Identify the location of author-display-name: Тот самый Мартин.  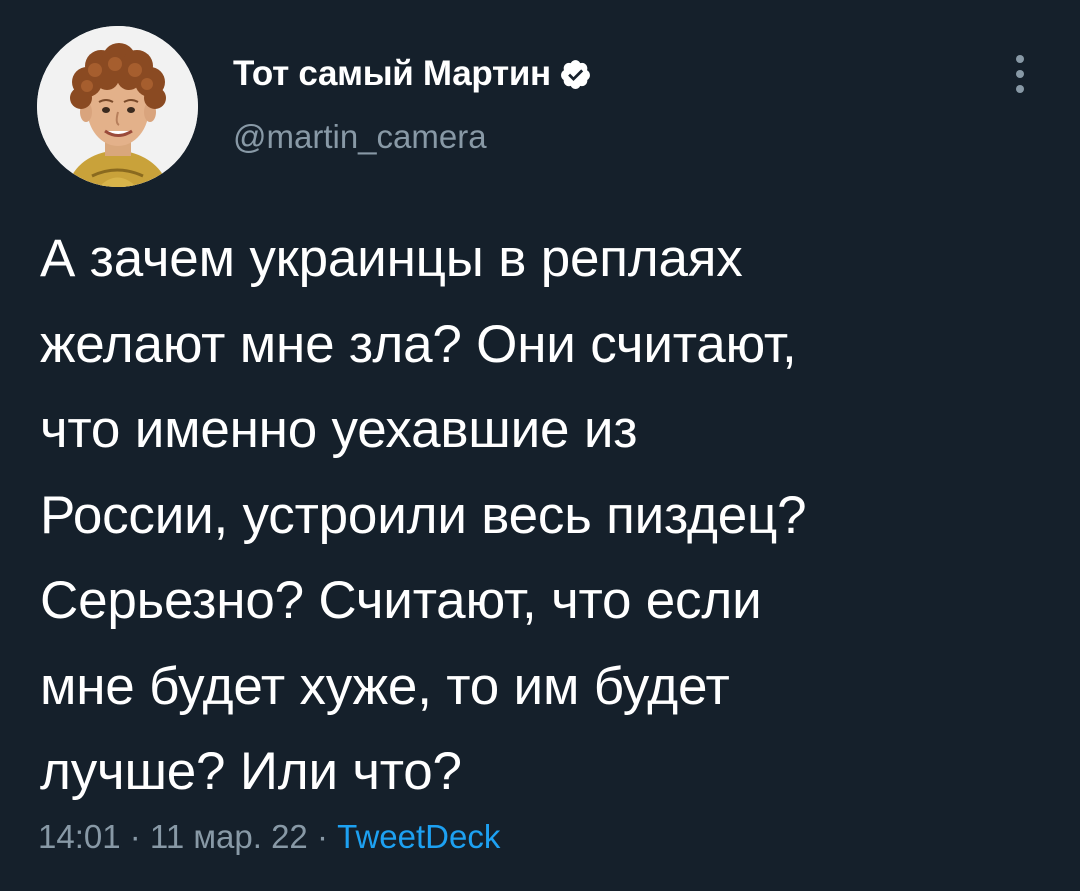
(392, 74).